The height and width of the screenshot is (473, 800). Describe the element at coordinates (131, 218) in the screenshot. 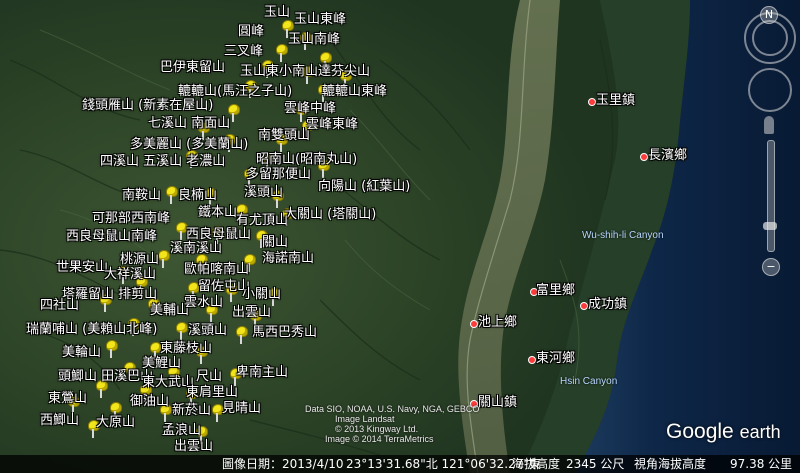

I see `peak-label: 可那部西南峰` at that location.